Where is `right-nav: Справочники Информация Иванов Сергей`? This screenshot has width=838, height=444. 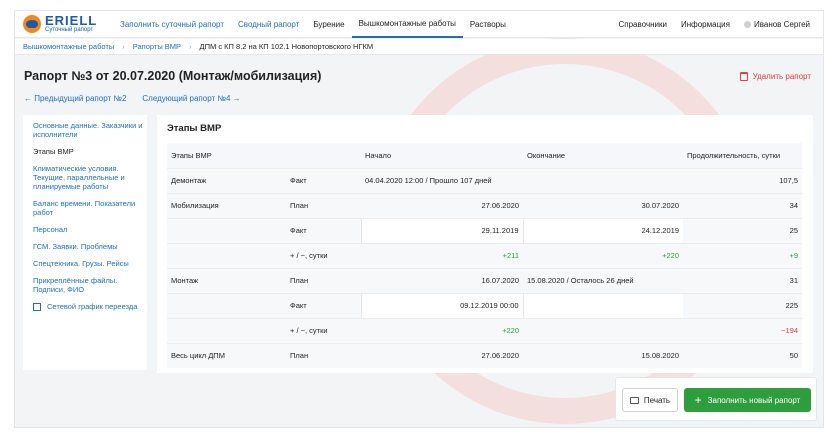 right-nav: Справочники Информация Иванов Сергей is located at coordinates (718, 24).